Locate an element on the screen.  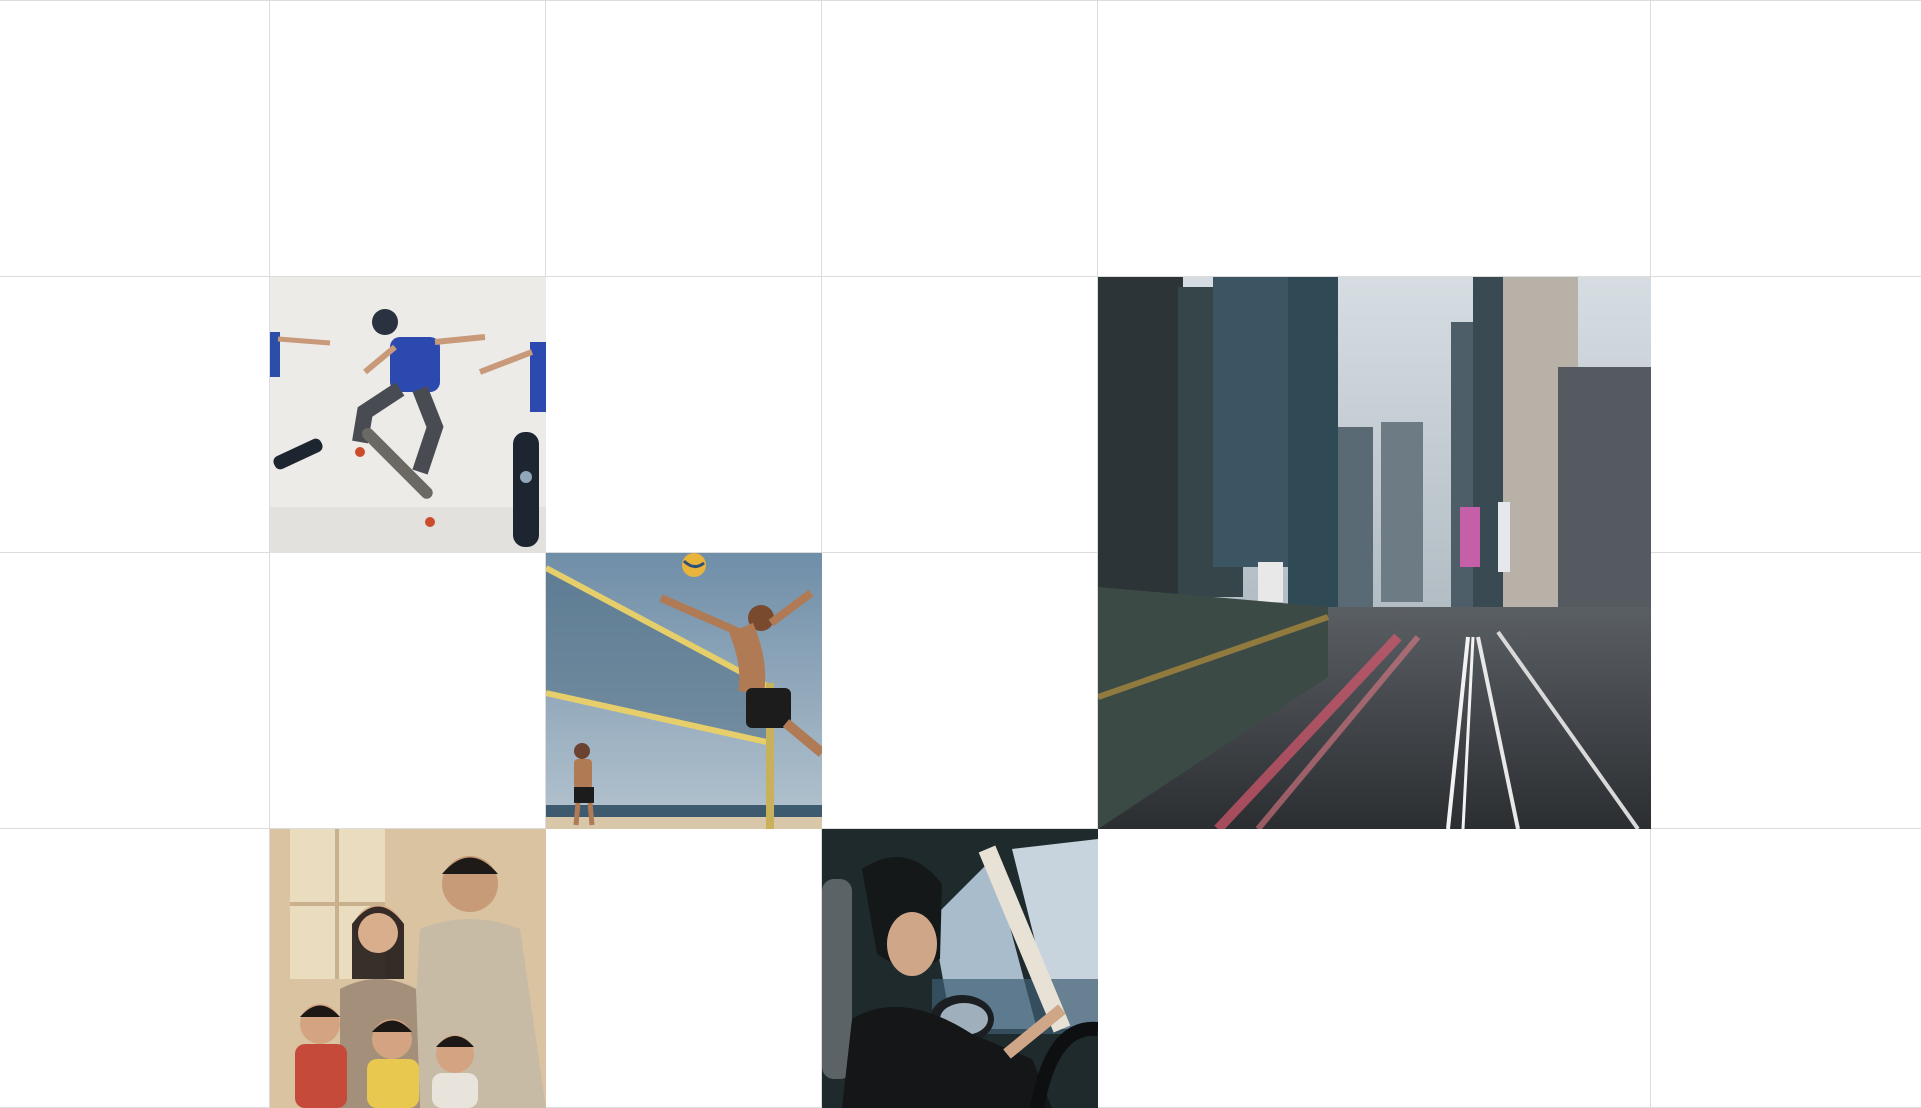
volleyball-photo-tile is located at coordinates (684, 691).